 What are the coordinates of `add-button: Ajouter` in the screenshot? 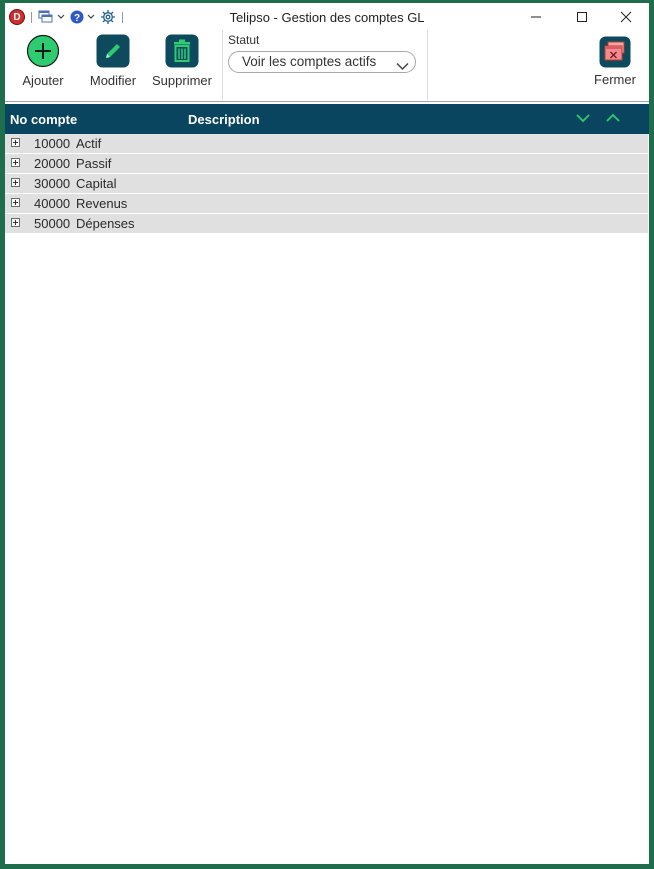 It's located at (43, 64).